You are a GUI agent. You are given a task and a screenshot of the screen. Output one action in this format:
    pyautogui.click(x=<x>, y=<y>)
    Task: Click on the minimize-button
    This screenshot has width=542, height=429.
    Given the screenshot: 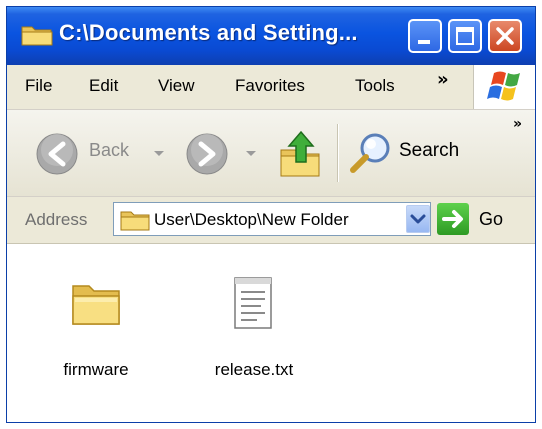 What is the action you would take?
    pyautogui.click(x=425, y=36)
    